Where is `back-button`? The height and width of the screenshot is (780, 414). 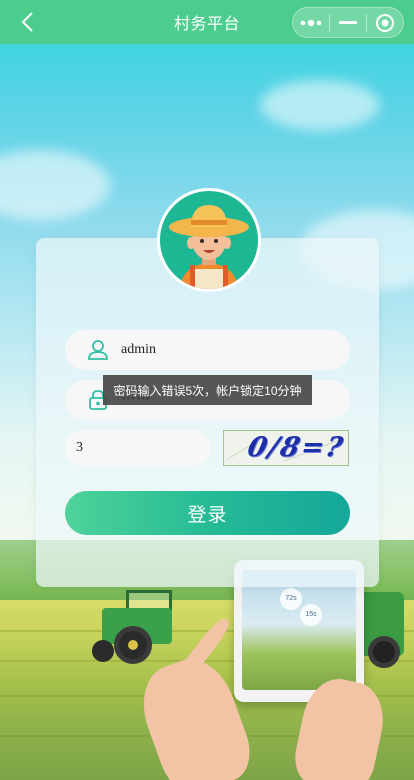
back-button is located at coordinates (28, 22).